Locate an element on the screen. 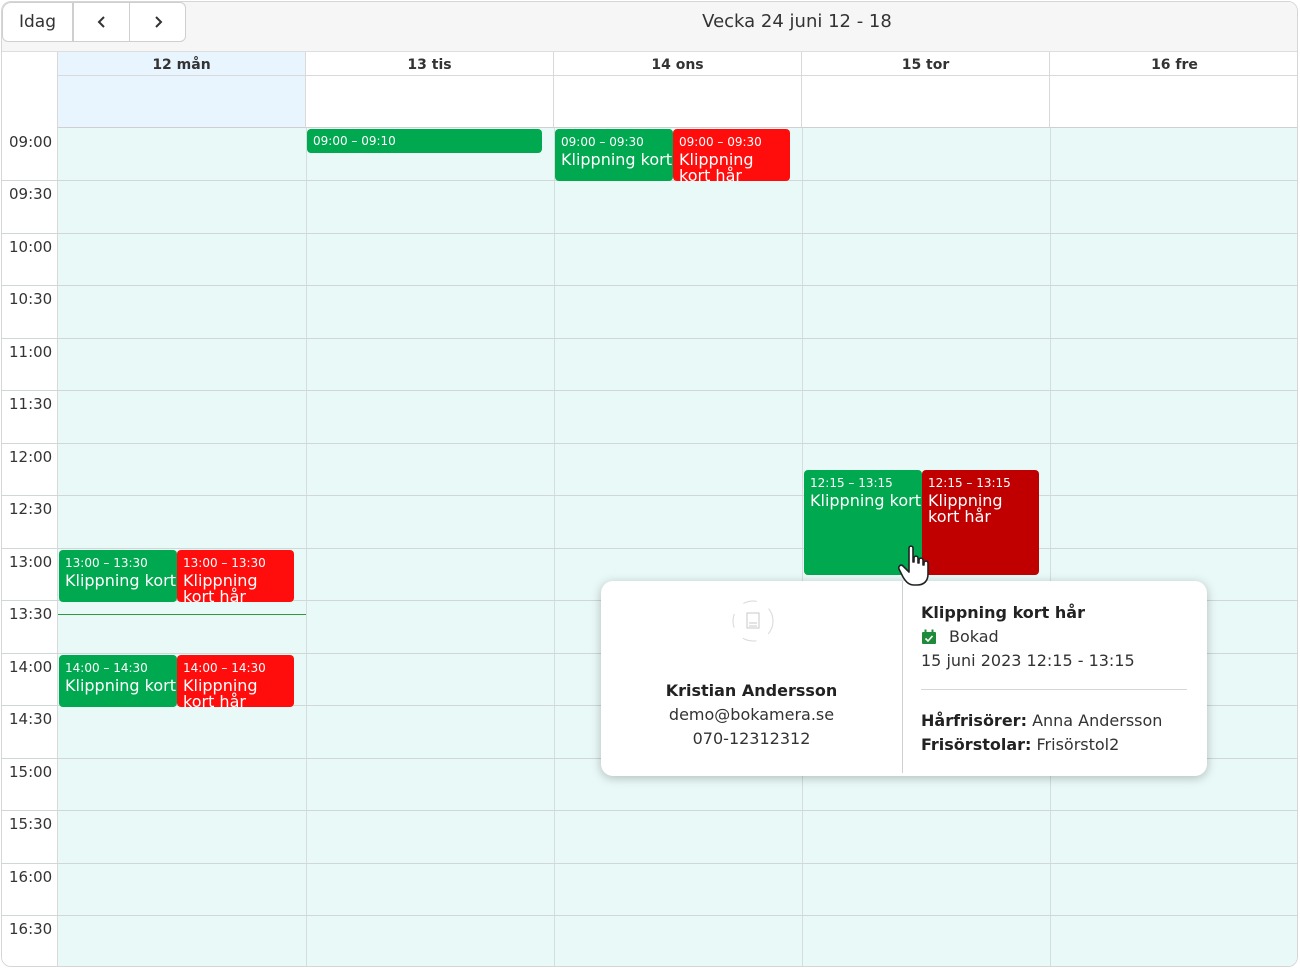 Image resolution: width=1300 pixels, height=968 pixels. event-time: 09:00 – 09:10 is located at coordinates (354, 141).